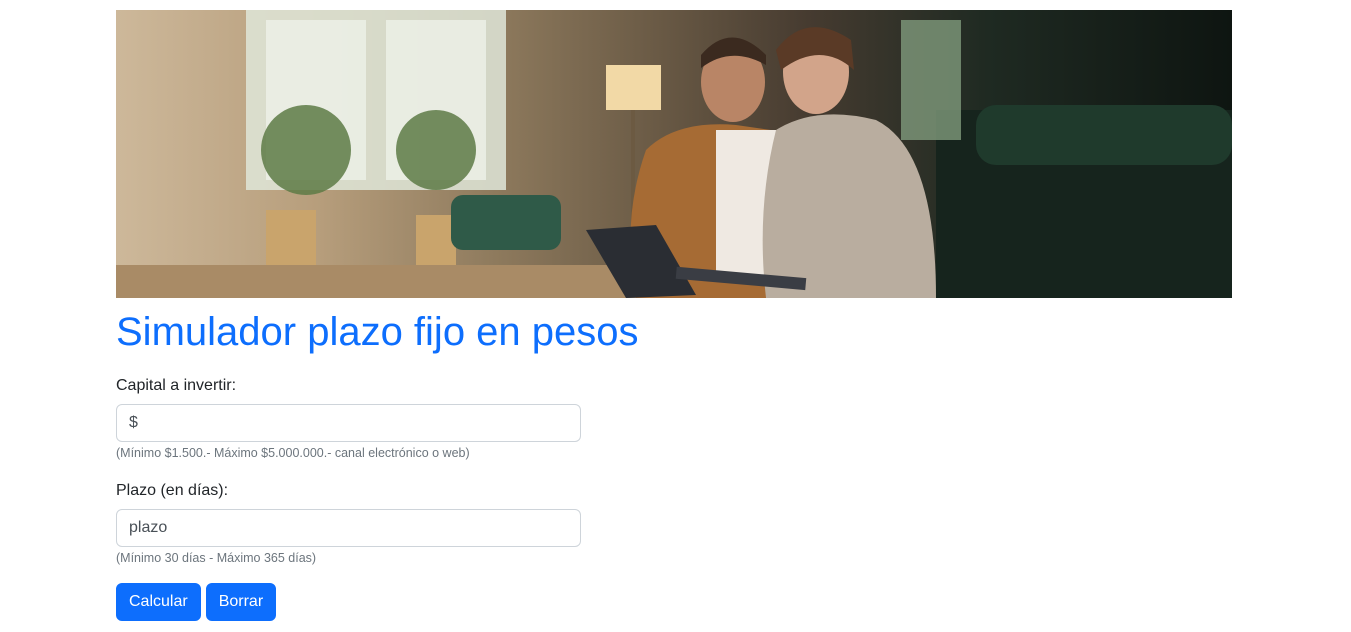 The width and height of the screenshot is (1351, 632). I want to click on plazo-label: Plazo (en días):, so click(172, 490).